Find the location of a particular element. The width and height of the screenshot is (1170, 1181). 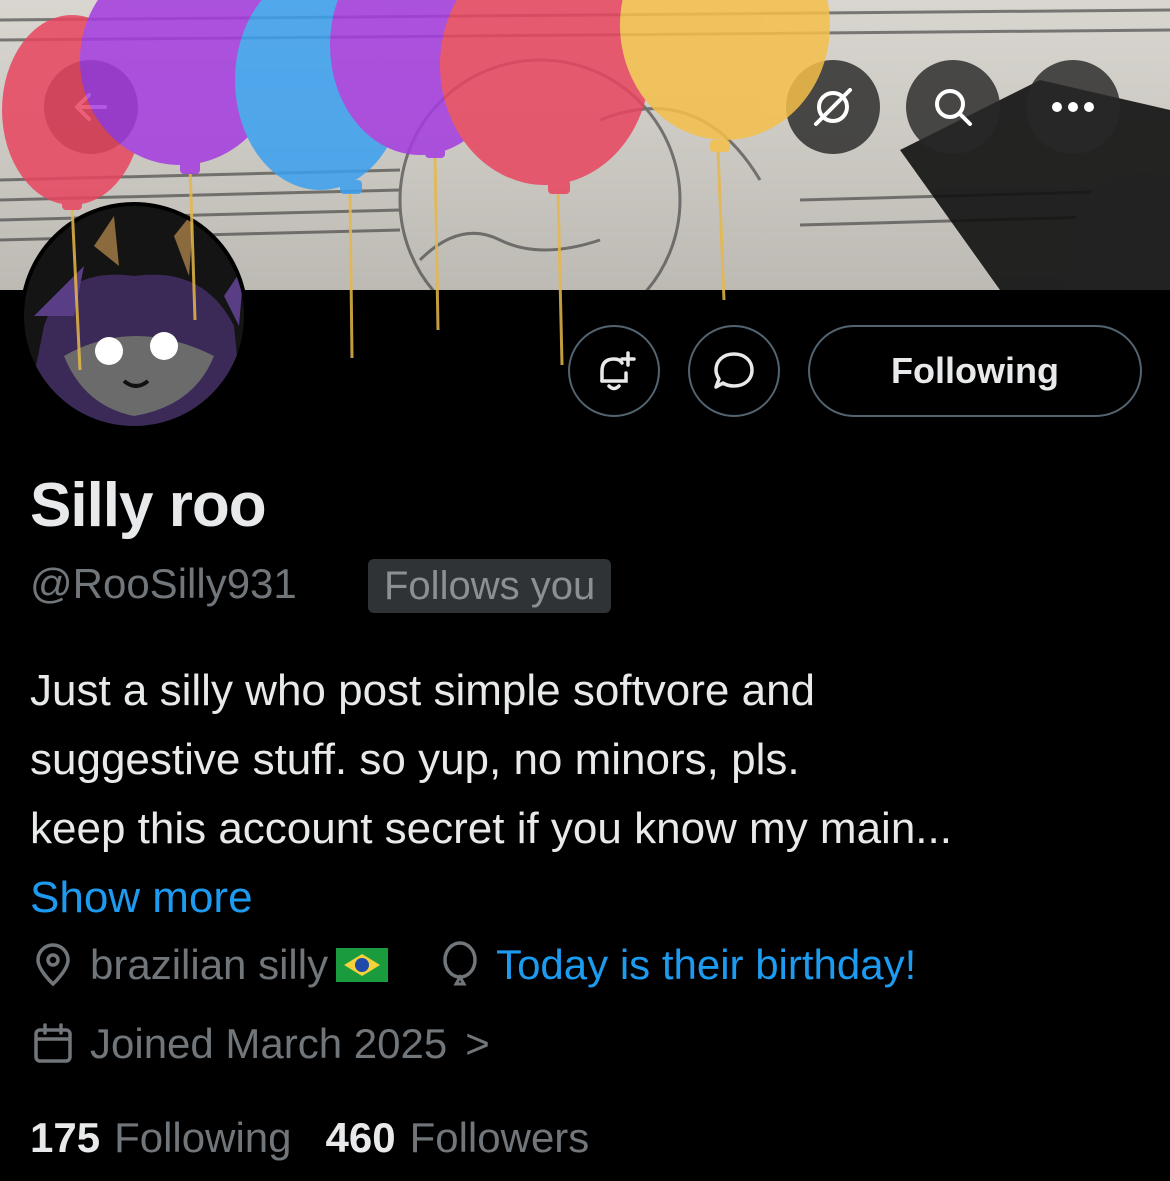

more-button is located at coordinates (1073, 107).